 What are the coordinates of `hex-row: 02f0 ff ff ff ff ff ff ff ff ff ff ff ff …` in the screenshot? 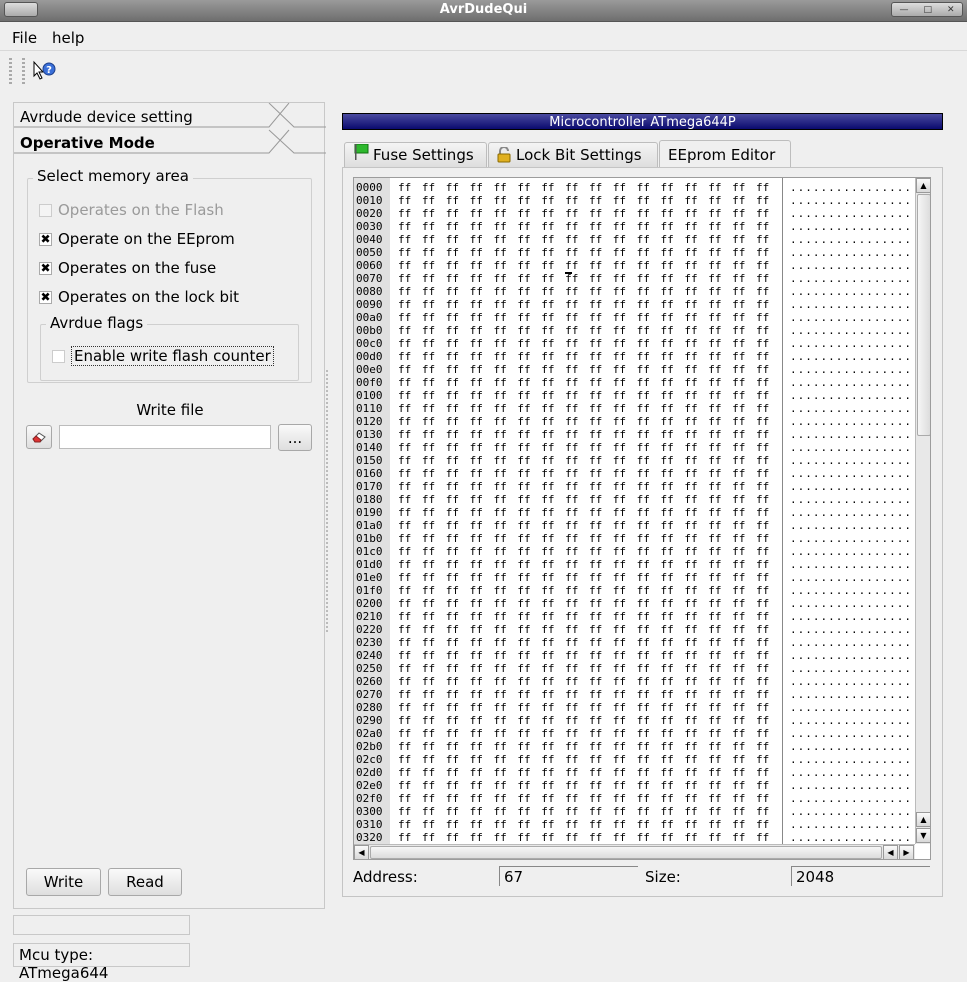 It's located at (634, 798).